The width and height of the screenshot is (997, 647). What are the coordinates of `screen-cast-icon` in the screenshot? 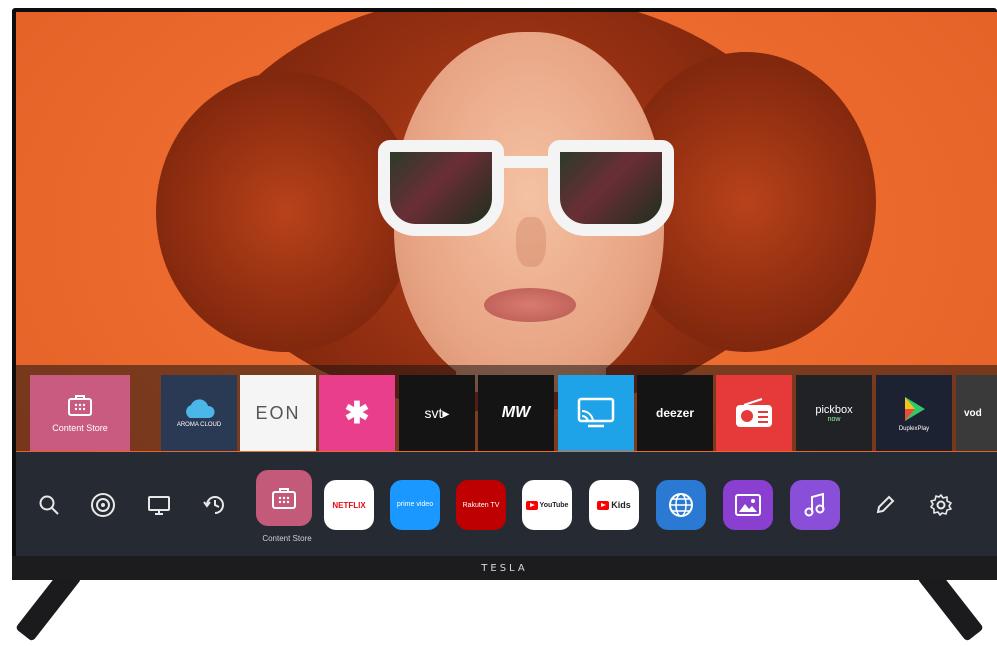 It's located at (596, 412).